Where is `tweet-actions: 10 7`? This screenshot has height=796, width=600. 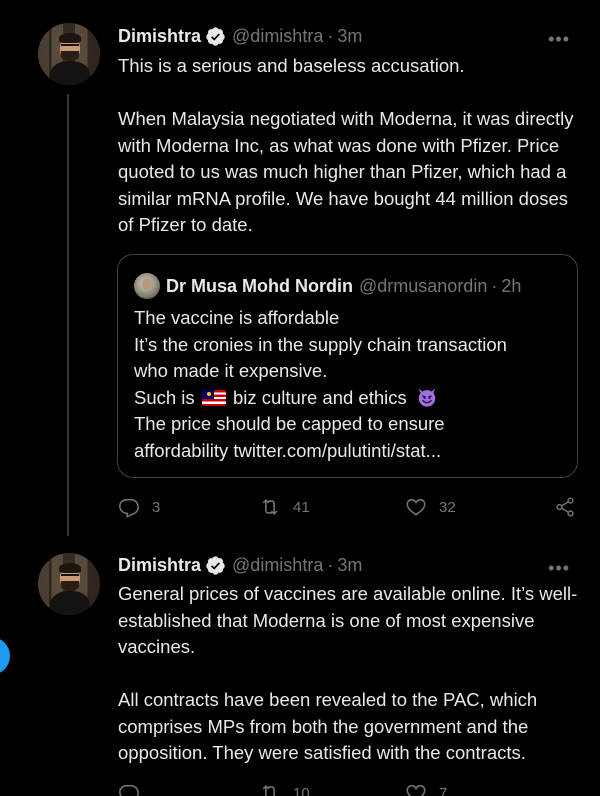 tweet-actions: 10 7 is located at coordinates (348, 789).